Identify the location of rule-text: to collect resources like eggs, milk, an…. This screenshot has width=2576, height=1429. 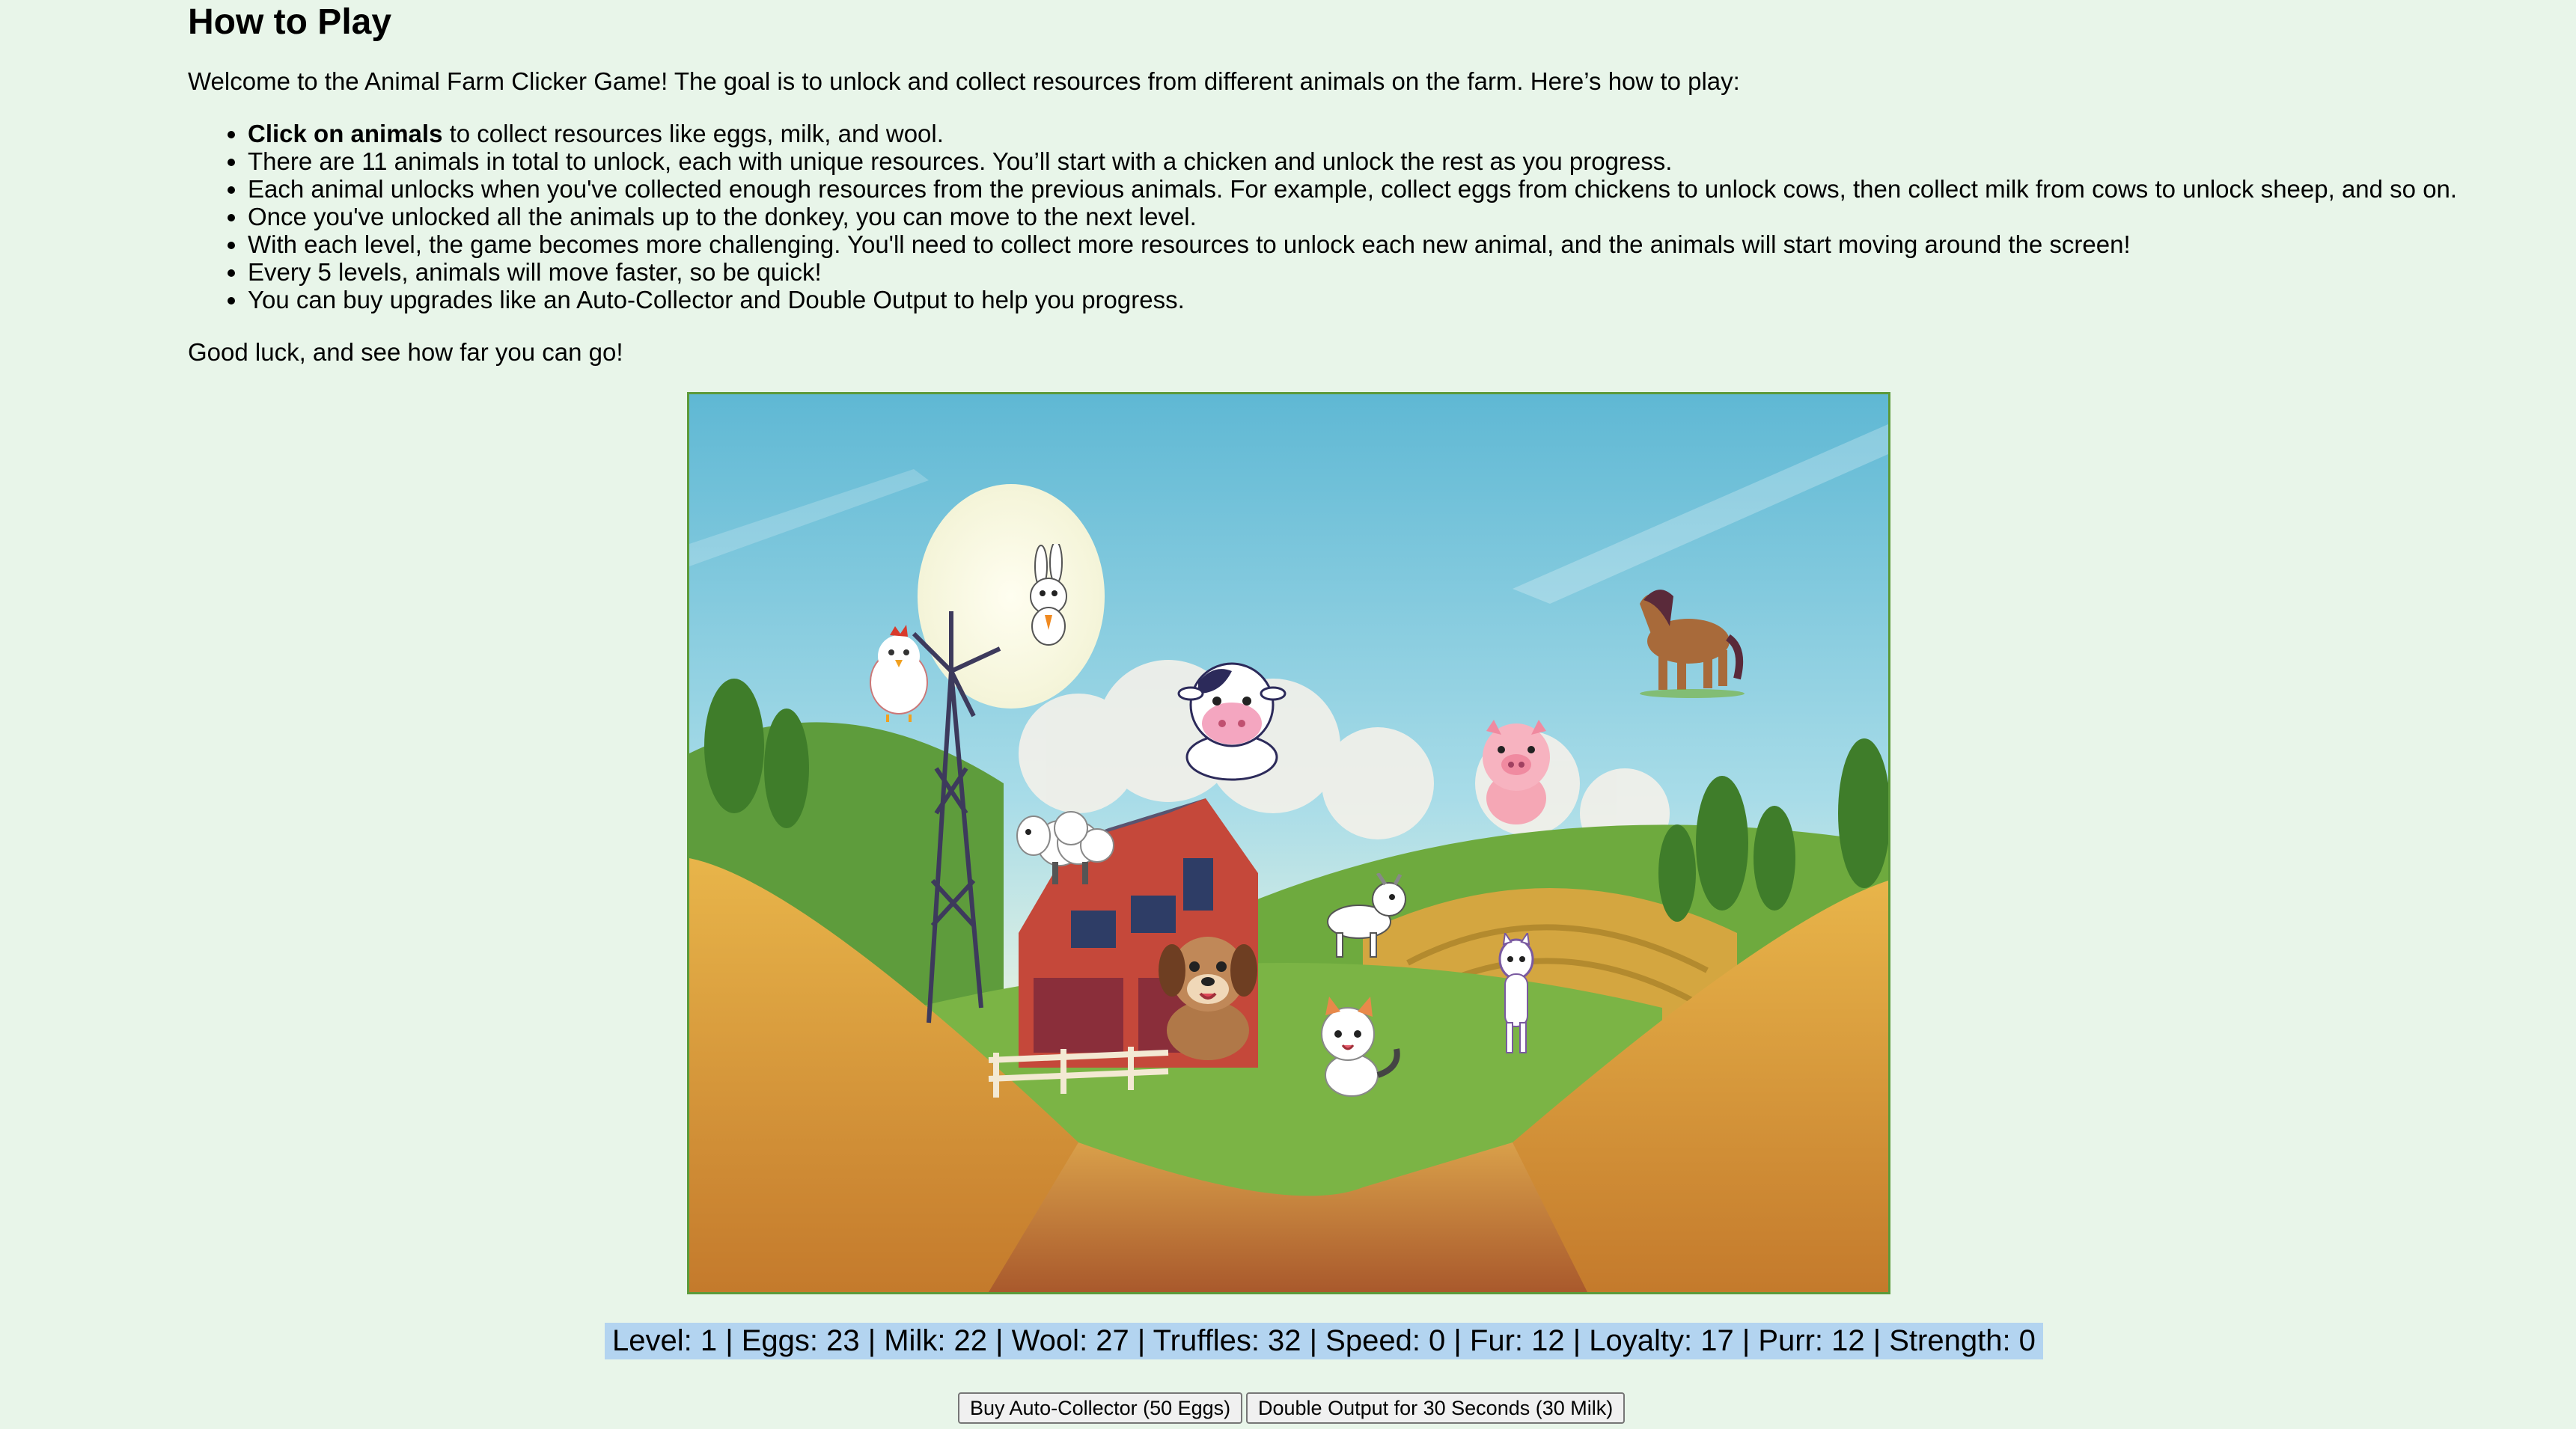
(693, 133).